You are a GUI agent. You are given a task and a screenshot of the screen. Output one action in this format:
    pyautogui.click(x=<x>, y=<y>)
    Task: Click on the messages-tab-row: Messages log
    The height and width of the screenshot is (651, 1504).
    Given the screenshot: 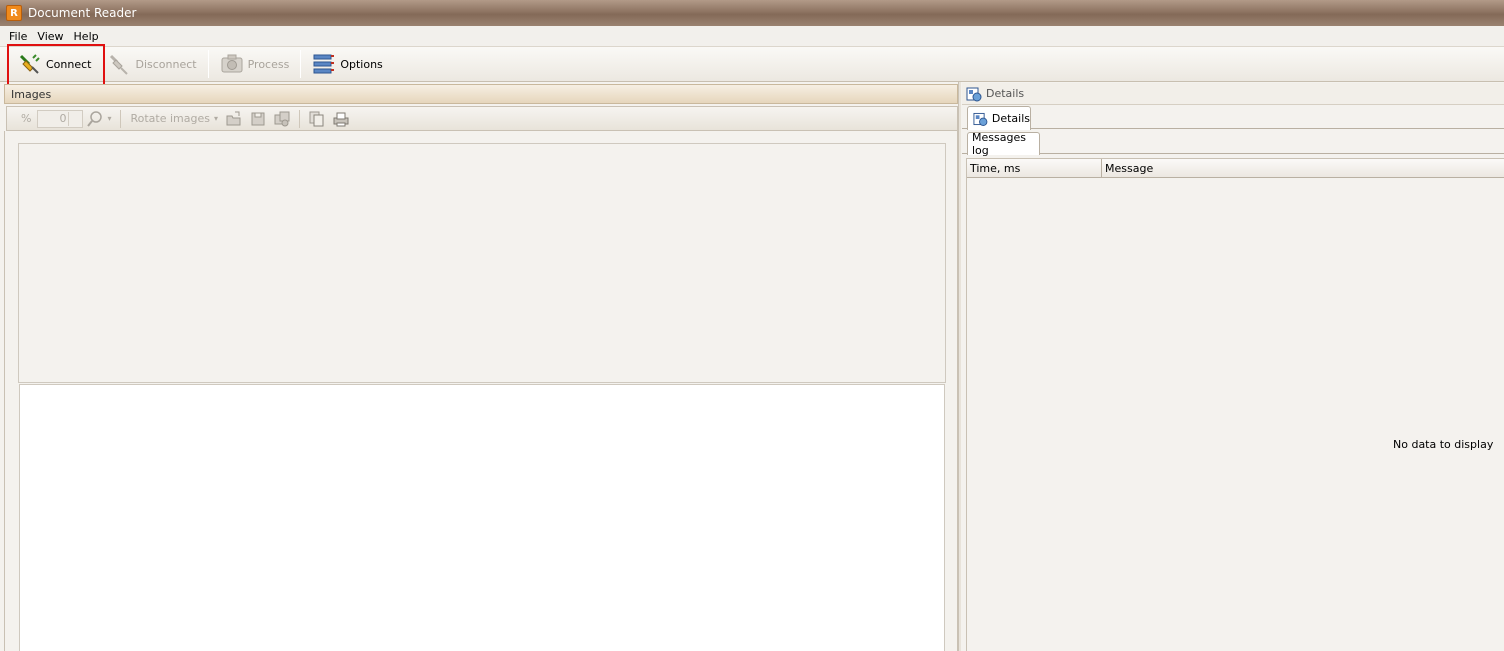 What is the action you would take?
    pyautogui.click(x=1233, y=143)
    